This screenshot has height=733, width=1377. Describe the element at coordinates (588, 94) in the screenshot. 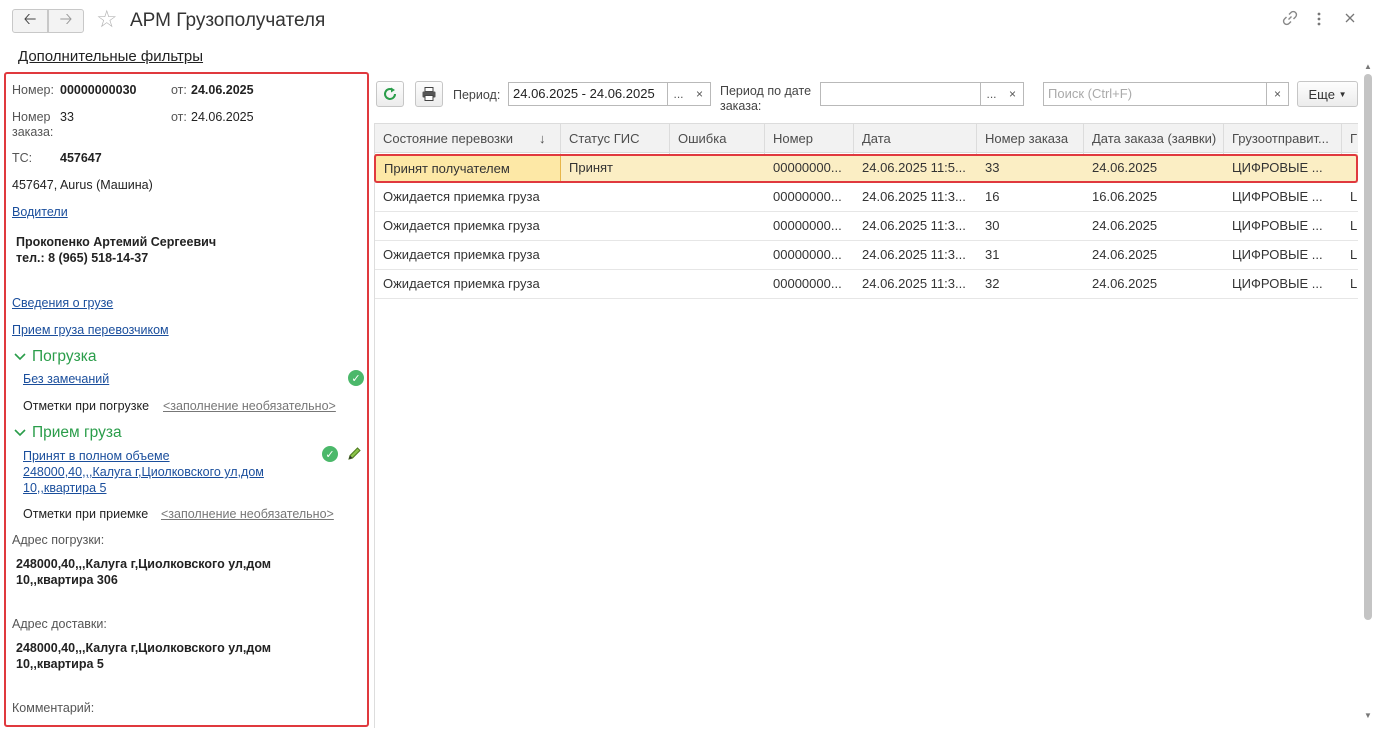

I see `period-field: 24.06.2025 - 24.06.2025` at that location.